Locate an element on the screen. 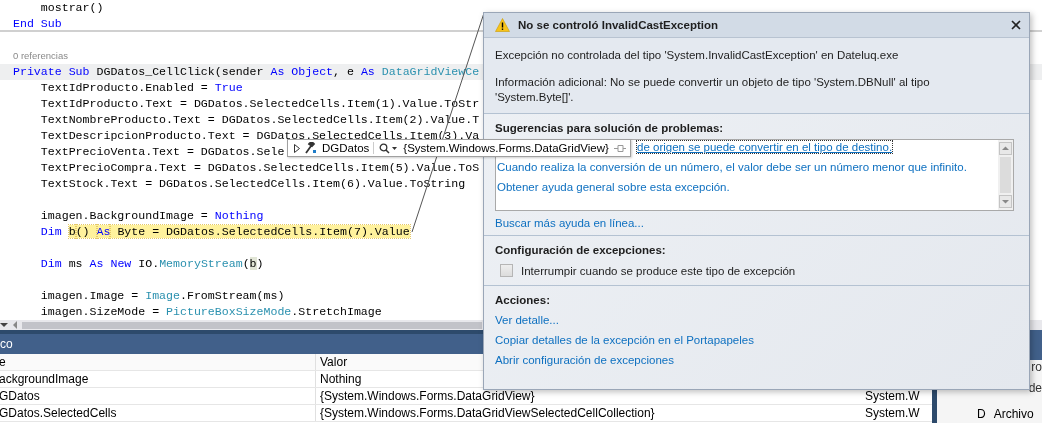 This screenshot has width=1042, height=423. suggestion-link: Cuando realiza la conversión de un número, el valor debe ser un número menor que infinito. is located at coordinates (732, 167).